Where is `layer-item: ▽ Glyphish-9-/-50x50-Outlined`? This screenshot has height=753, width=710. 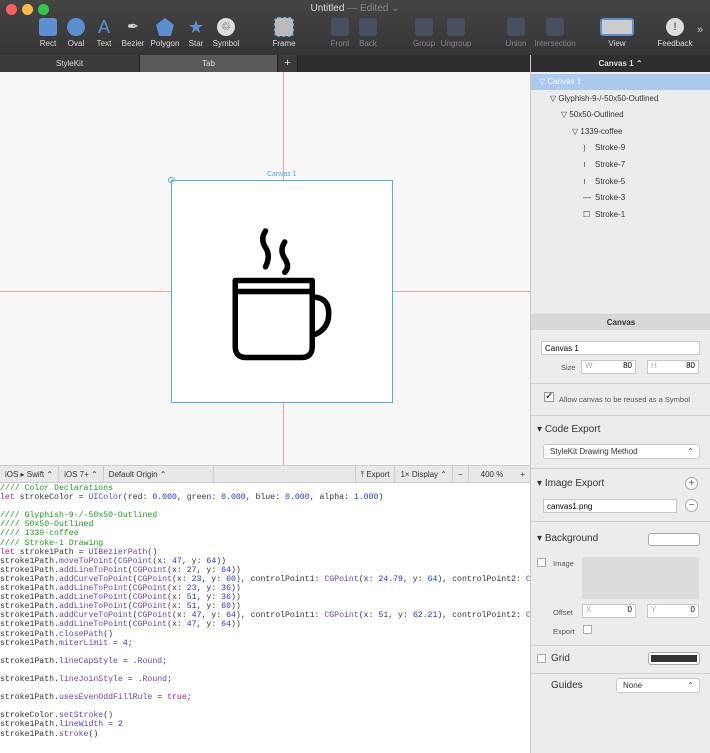
layer-item: ▽ Glyphish-9-/-50x50-Outlined is located at coordinates (620, 99).